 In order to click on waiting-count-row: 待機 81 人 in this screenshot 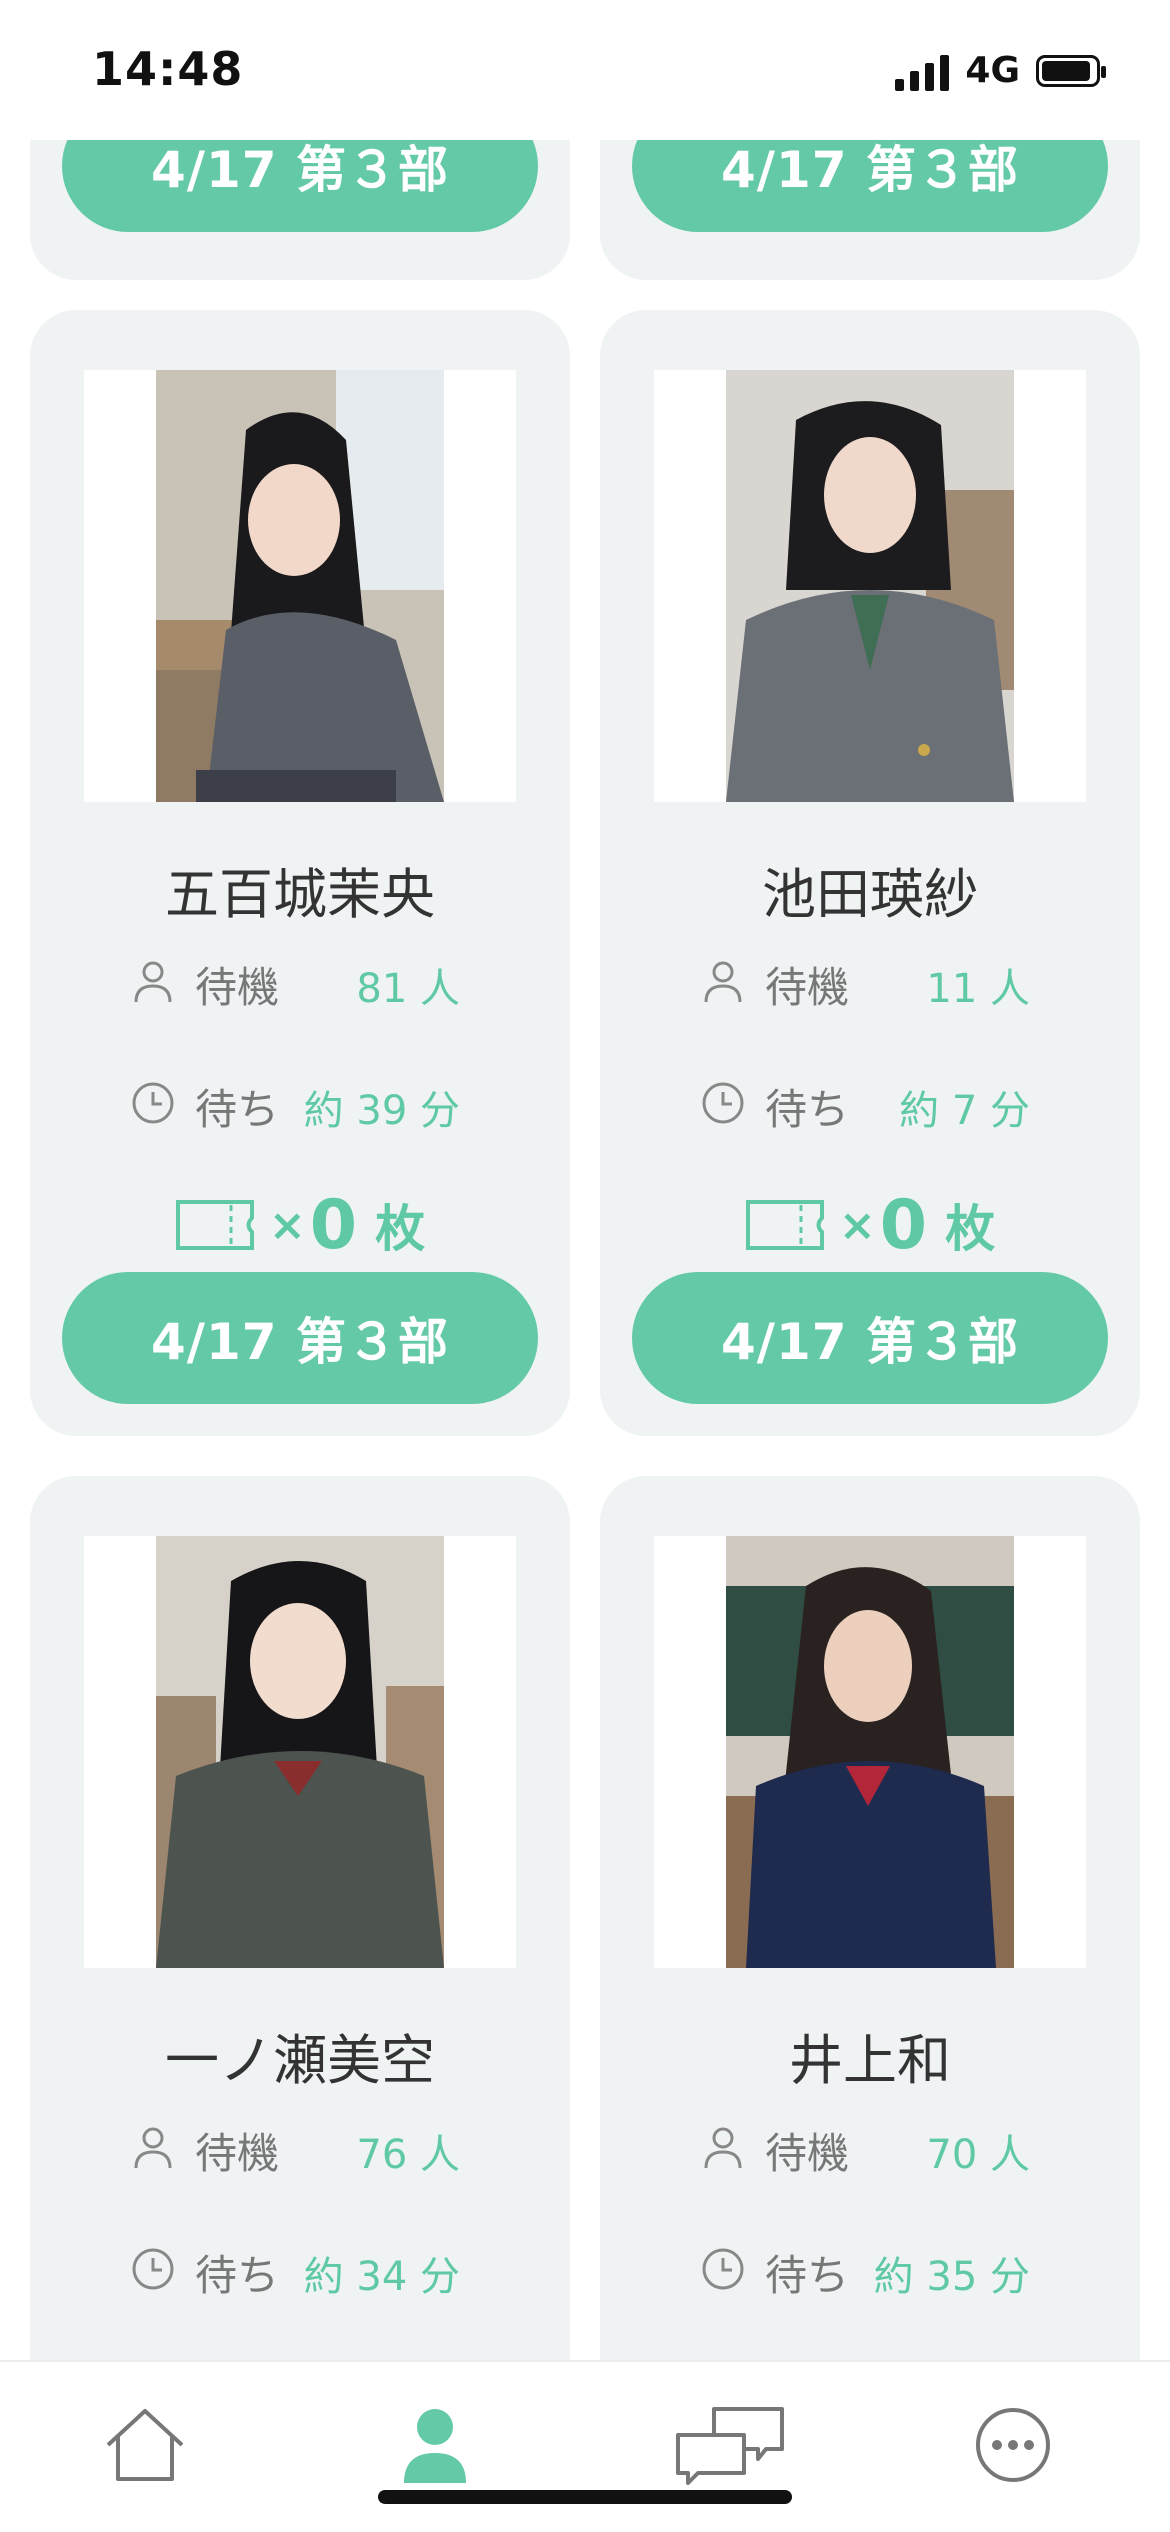, I will do `click(300, 982)`.